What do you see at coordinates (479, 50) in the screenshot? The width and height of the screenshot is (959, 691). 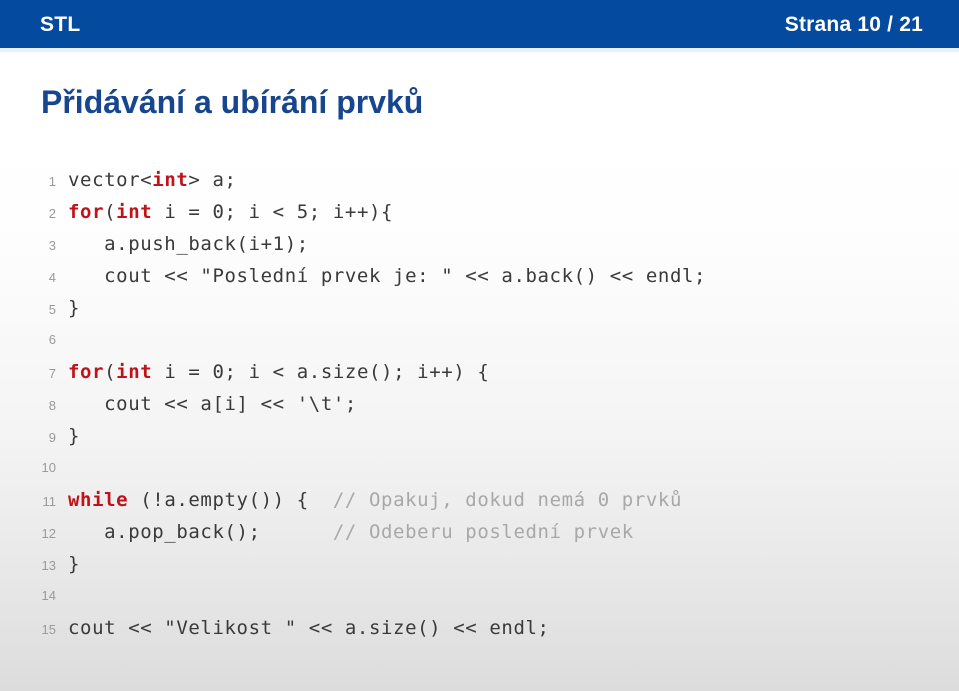 I see `header-underline` at bounding box center [479, 50].